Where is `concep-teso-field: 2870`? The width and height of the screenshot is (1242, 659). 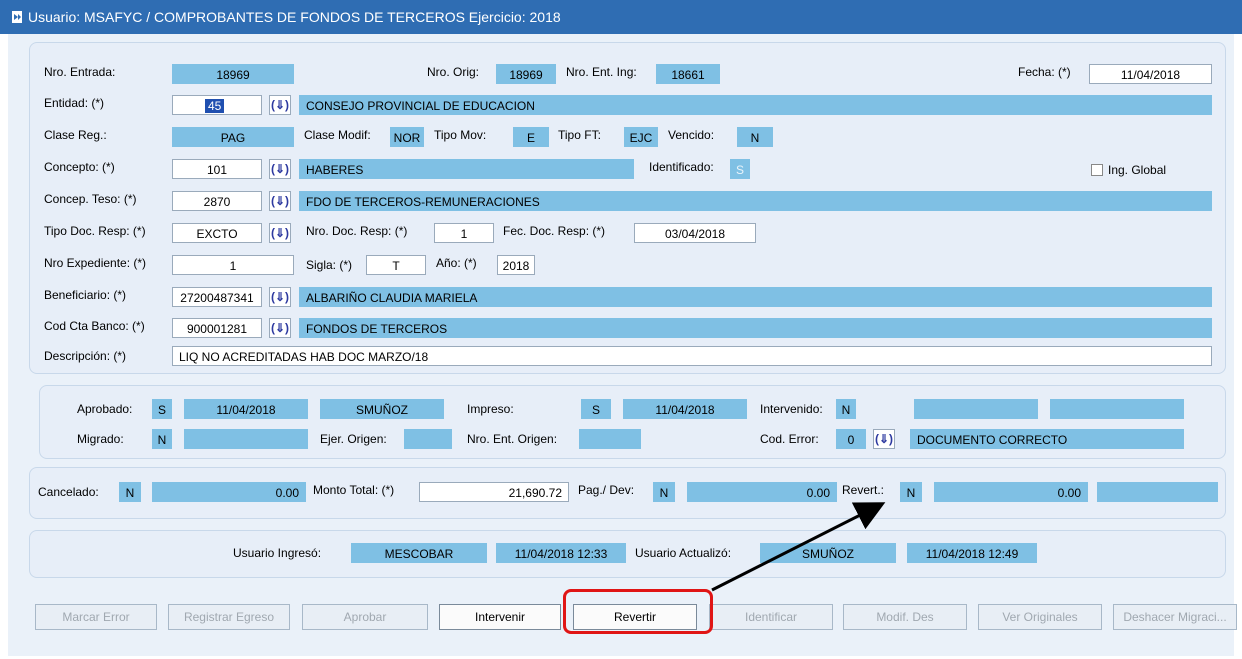 concep-teso-field: 2870 is located at coordinates (217, 201).